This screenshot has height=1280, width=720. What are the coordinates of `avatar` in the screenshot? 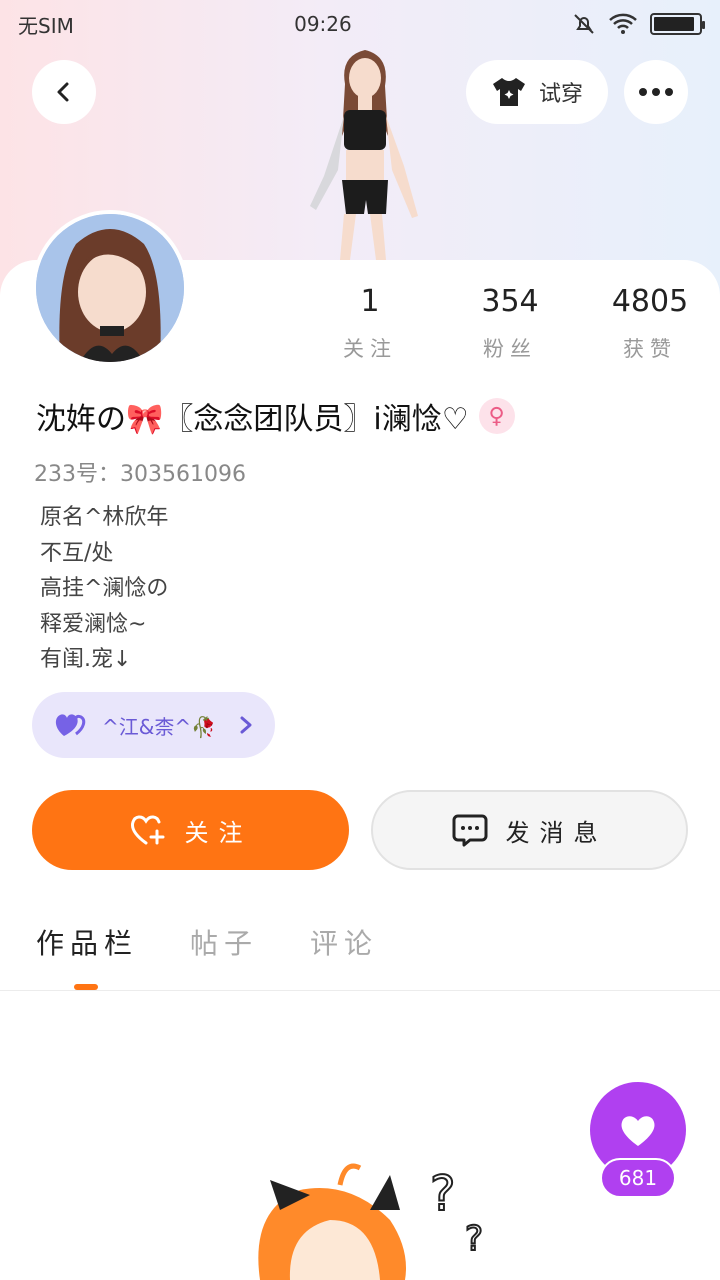 It's located at (110, 288).